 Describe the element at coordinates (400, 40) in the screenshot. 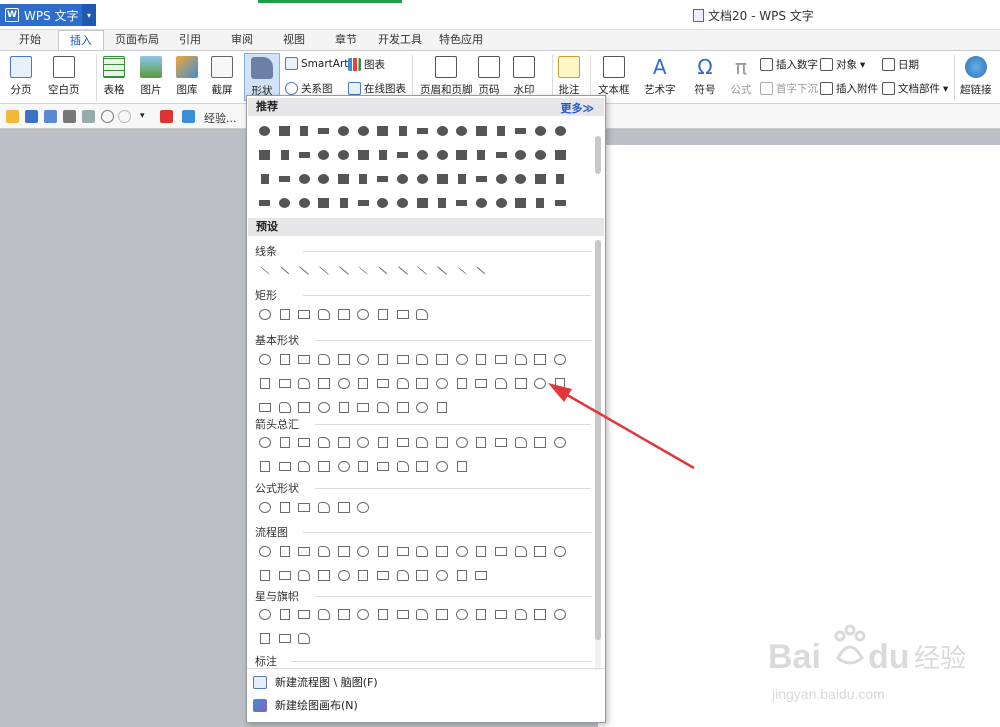

I see `tab-developer: 开发工具` at that location.